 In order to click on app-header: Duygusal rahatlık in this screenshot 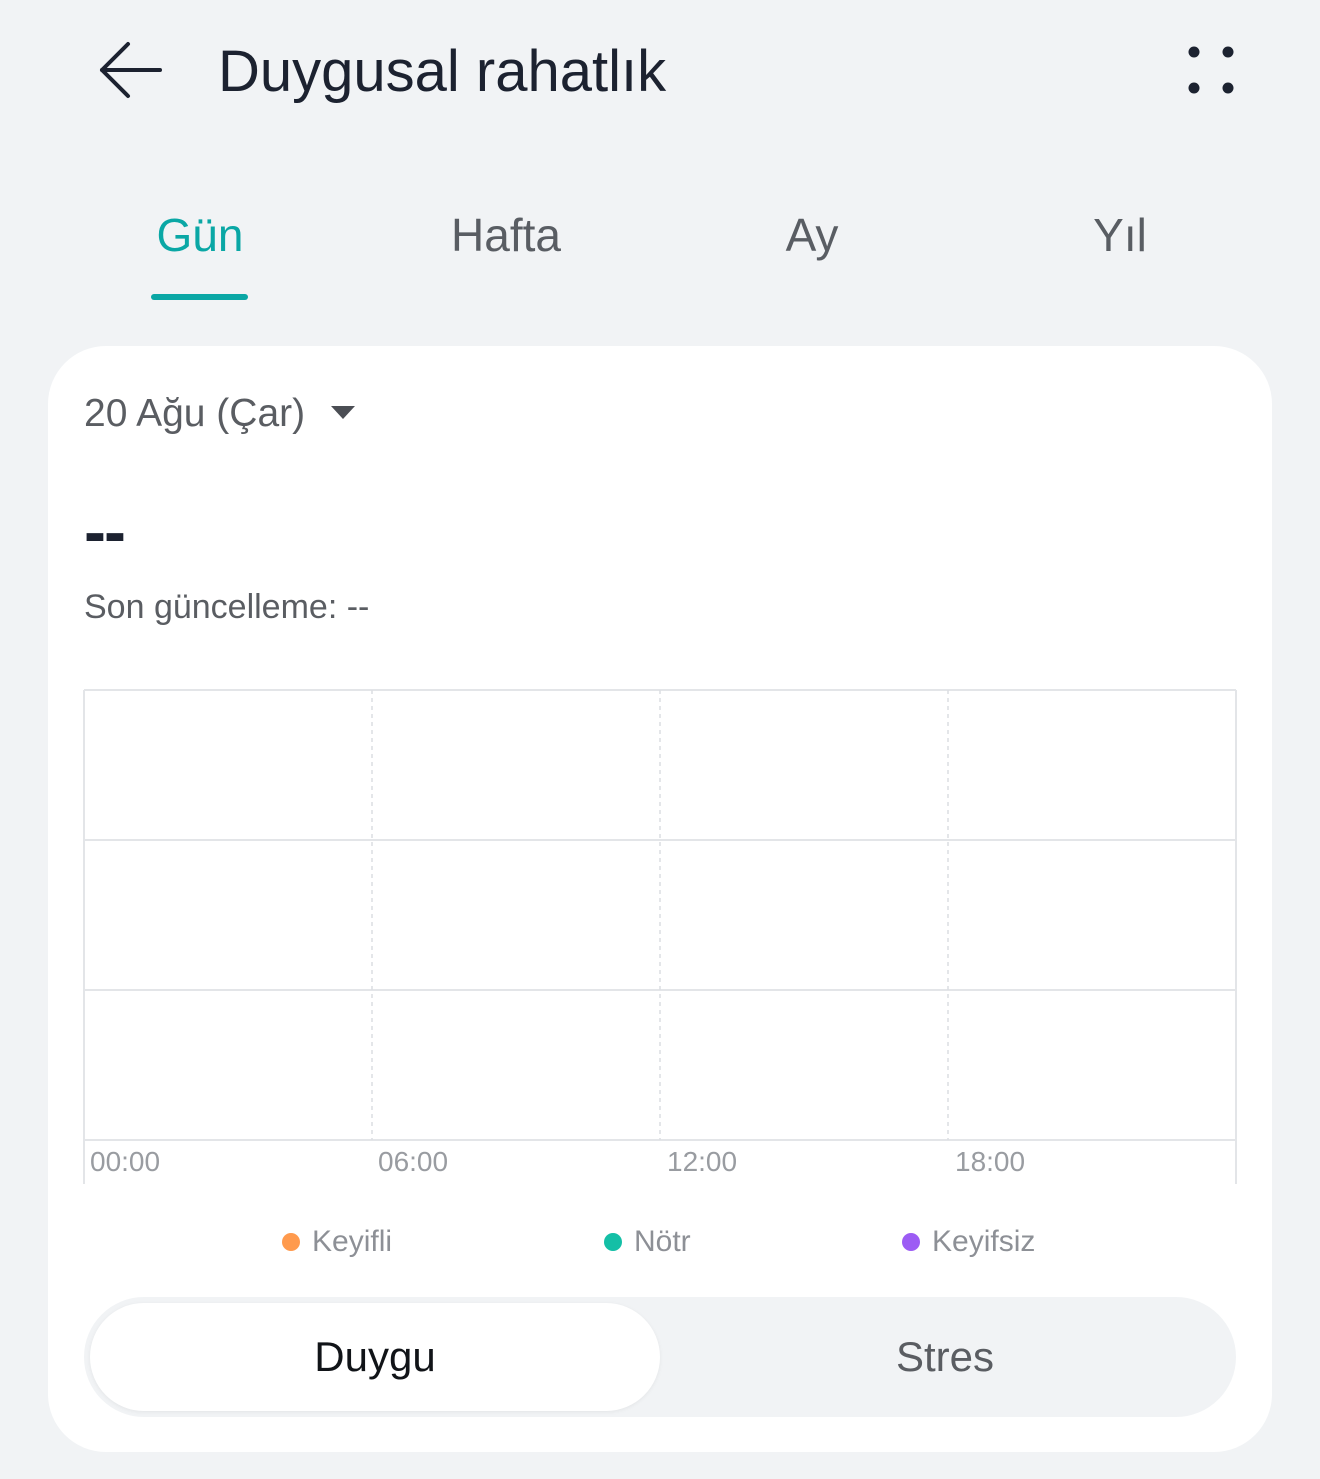, I will do `click(660, 75)`.